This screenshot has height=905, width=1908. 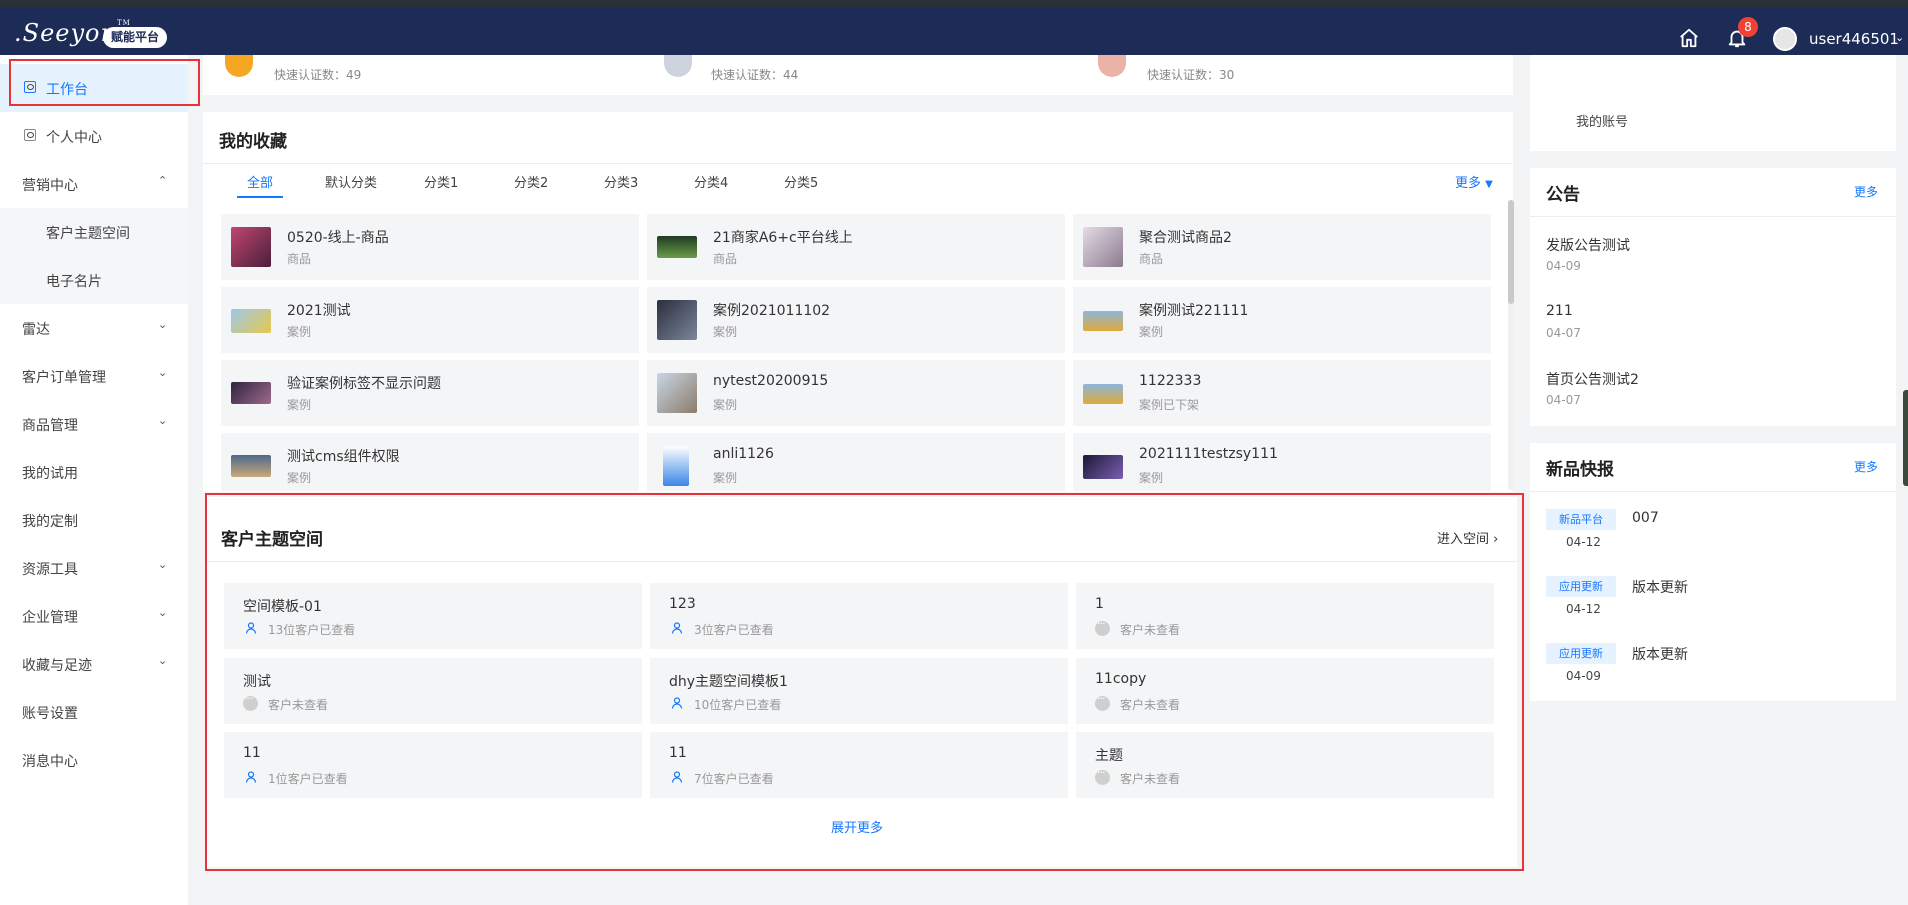 I want to click on ranking-panel: 快速认证数：49 快速认证数：44 快速认证数：30, so click(x=858, y=75).